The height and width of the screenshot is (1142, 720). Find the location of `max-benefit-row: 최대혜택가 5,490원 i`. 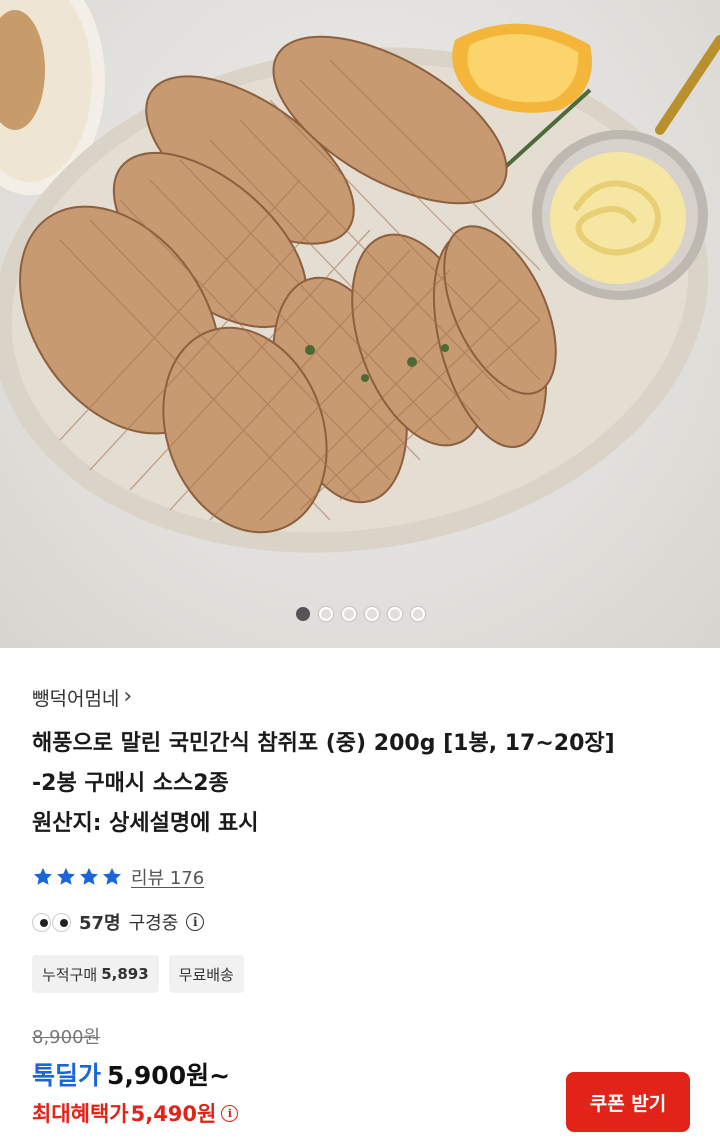

max-benefit-row: 최대혜택가 5,490원 i is located at coordinates (135, 1113).